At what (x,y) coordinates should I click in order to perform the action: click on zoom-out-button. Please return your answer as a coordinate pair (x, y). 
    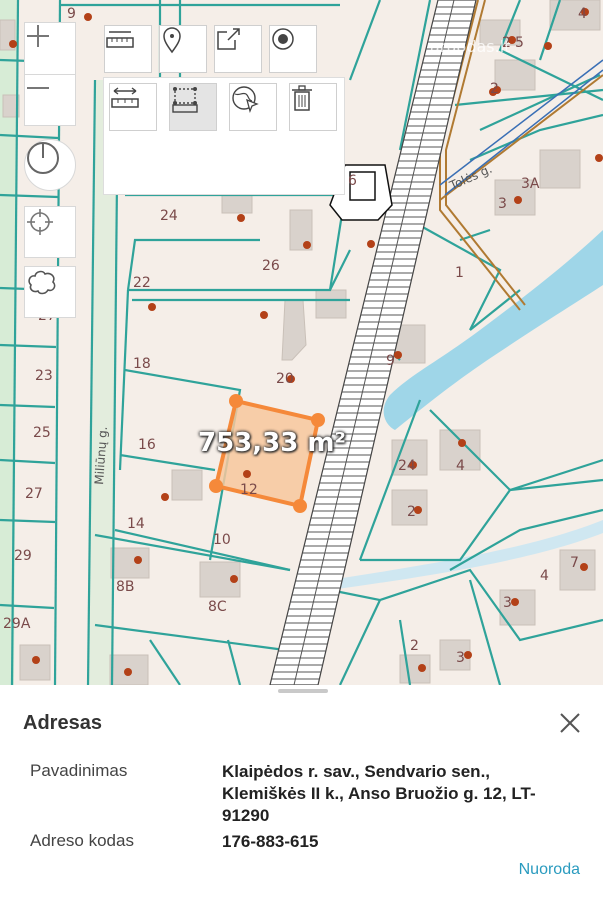
    Looking at the image, I should click on (50, 100).